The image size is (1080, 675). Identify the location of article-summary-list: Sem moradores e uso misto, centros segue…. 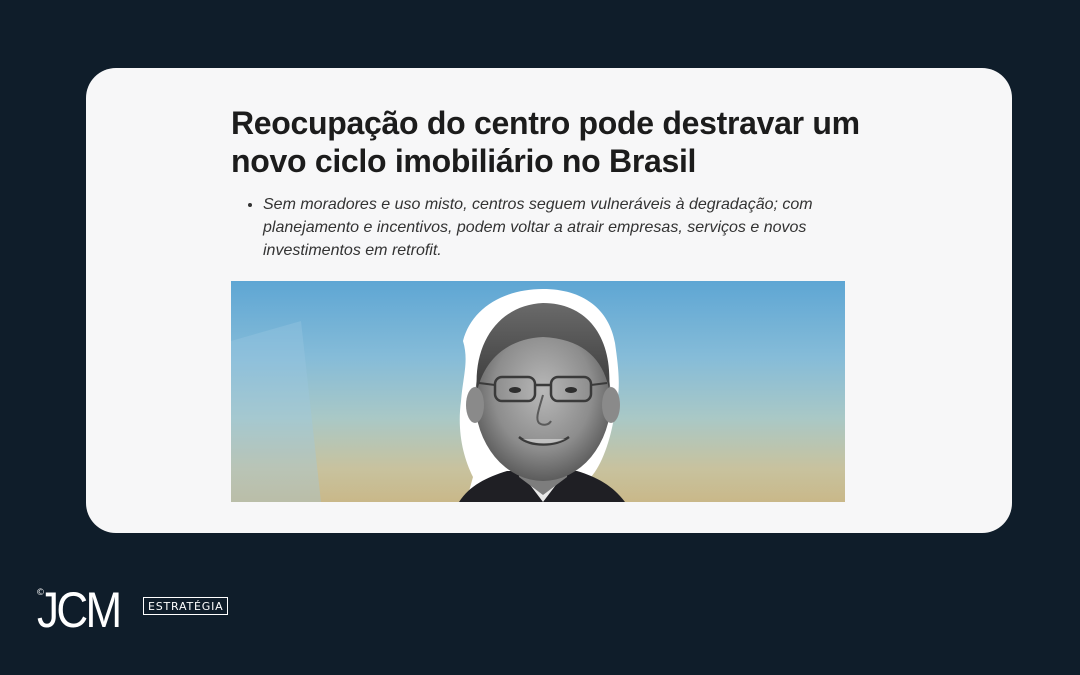
(544, 227).